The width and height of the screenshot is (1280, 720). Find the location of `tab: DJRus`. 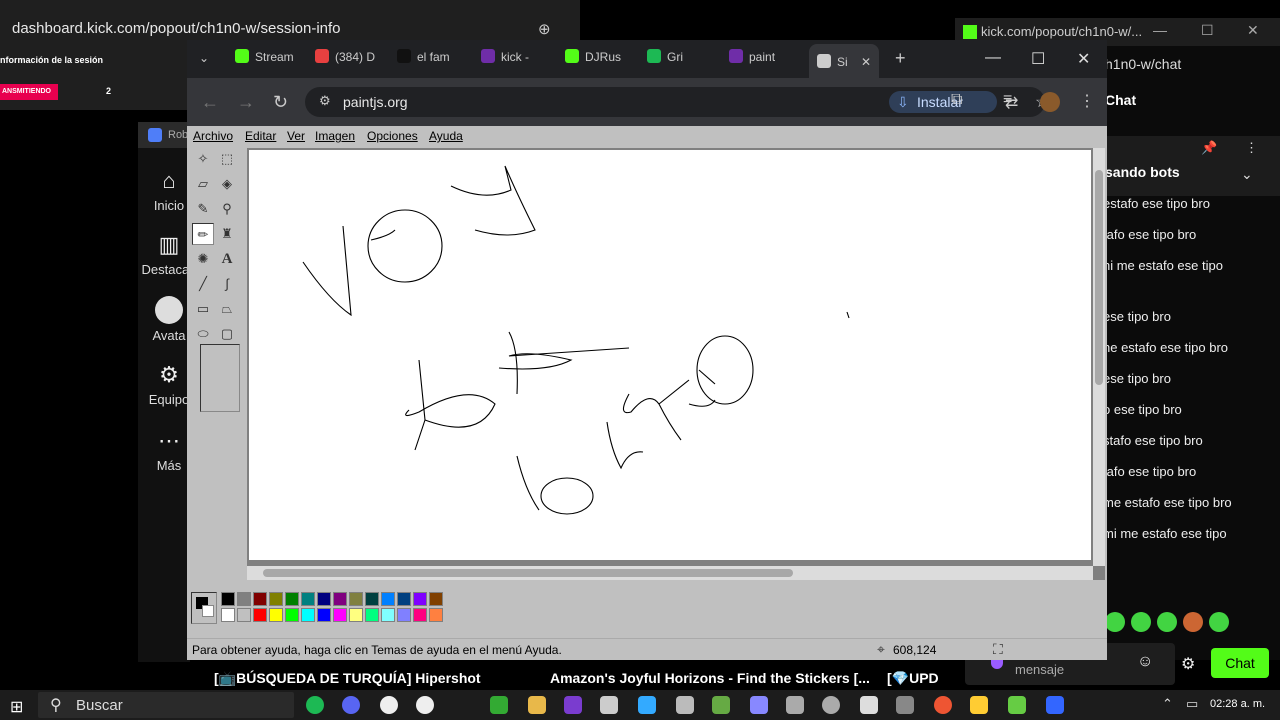

tab: DJRus is located at coordinates (600, 60).